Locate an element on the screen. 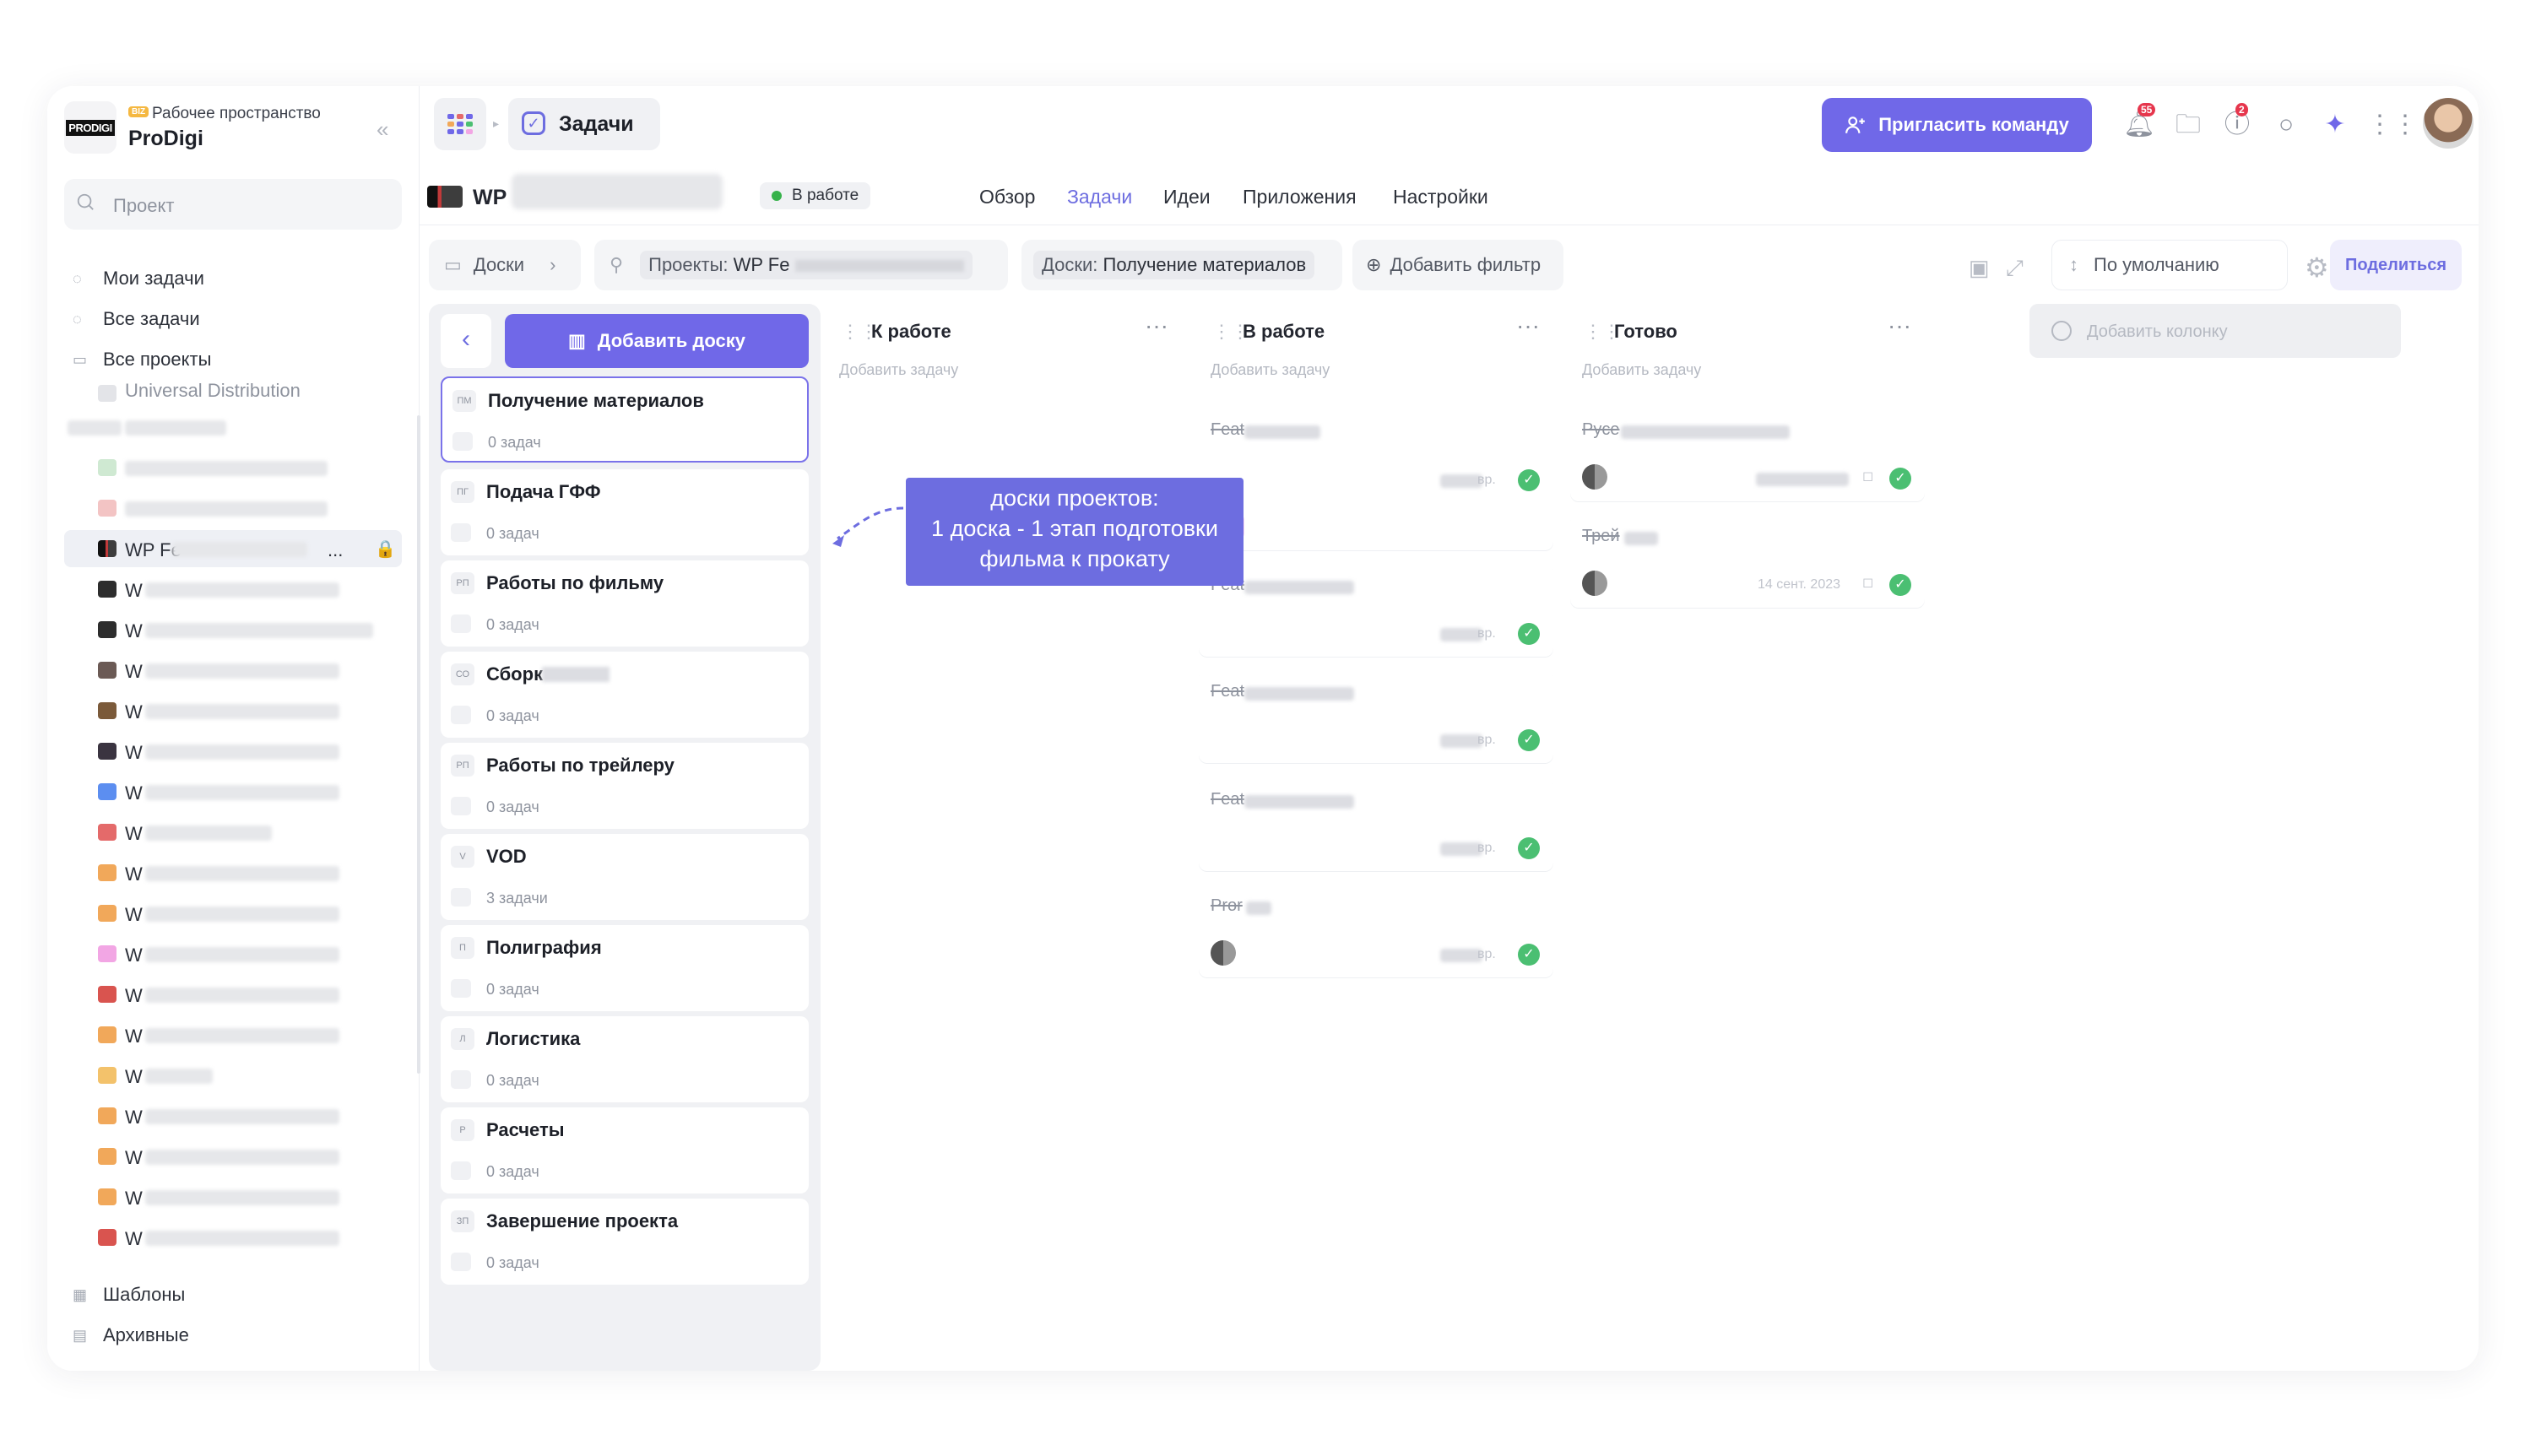 This screenshot has width=2525, height=1456. project-search-input: Проект is located at coordinates (233, 204).